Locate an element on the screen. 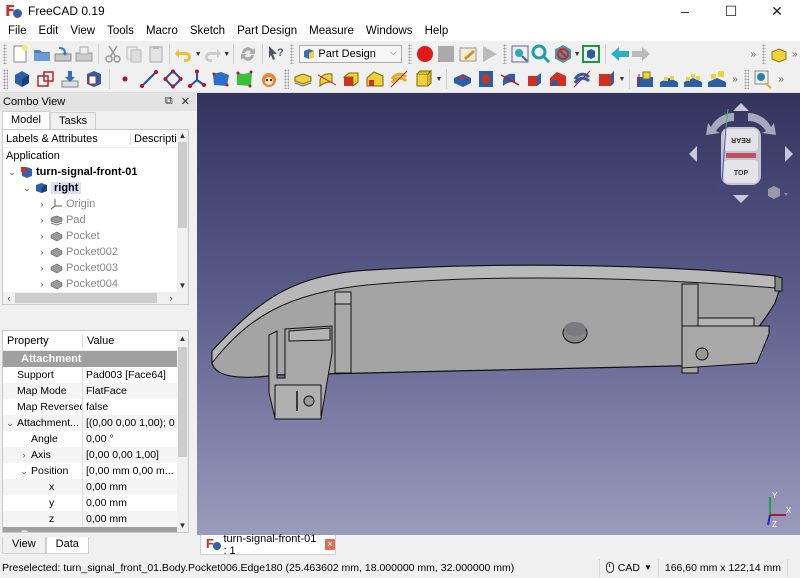 The width and height of the screenshot is (800, 578). menu-part-design: Part Design is located at coordinates (267, 31).